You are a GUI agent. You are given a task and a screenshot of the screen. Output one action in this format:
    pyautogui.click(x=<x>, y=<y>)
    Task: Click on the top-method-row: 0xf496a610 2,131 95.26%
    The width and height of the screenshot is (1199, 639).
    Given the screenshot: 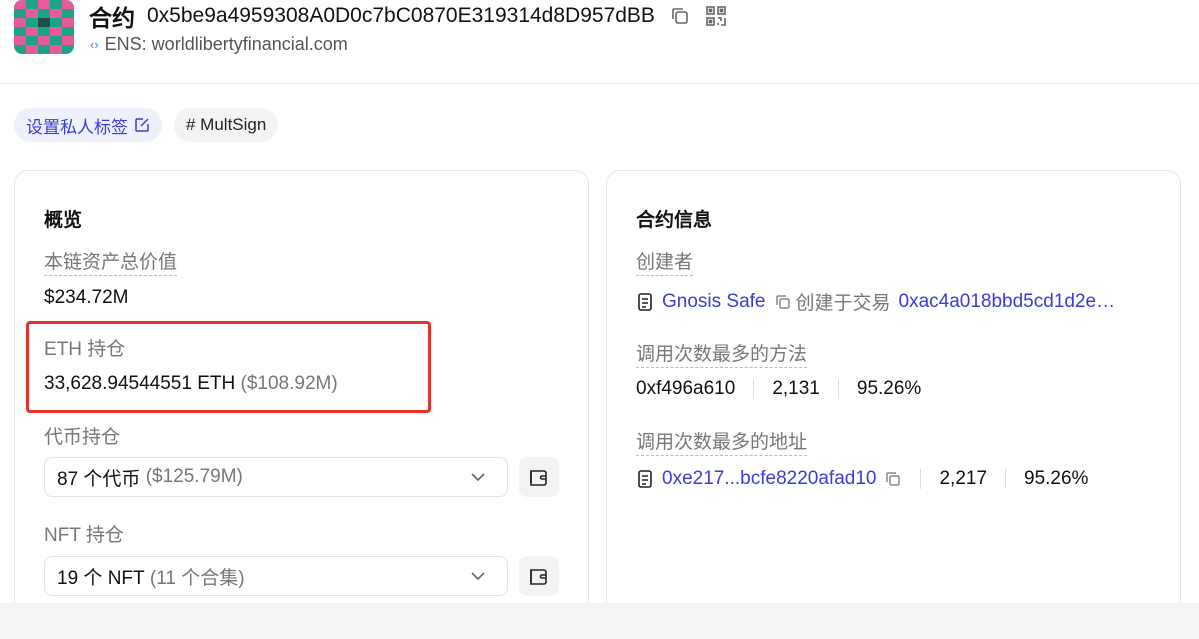 What is the action you would take?
    pyautogui.click(x=778, y=389)
    